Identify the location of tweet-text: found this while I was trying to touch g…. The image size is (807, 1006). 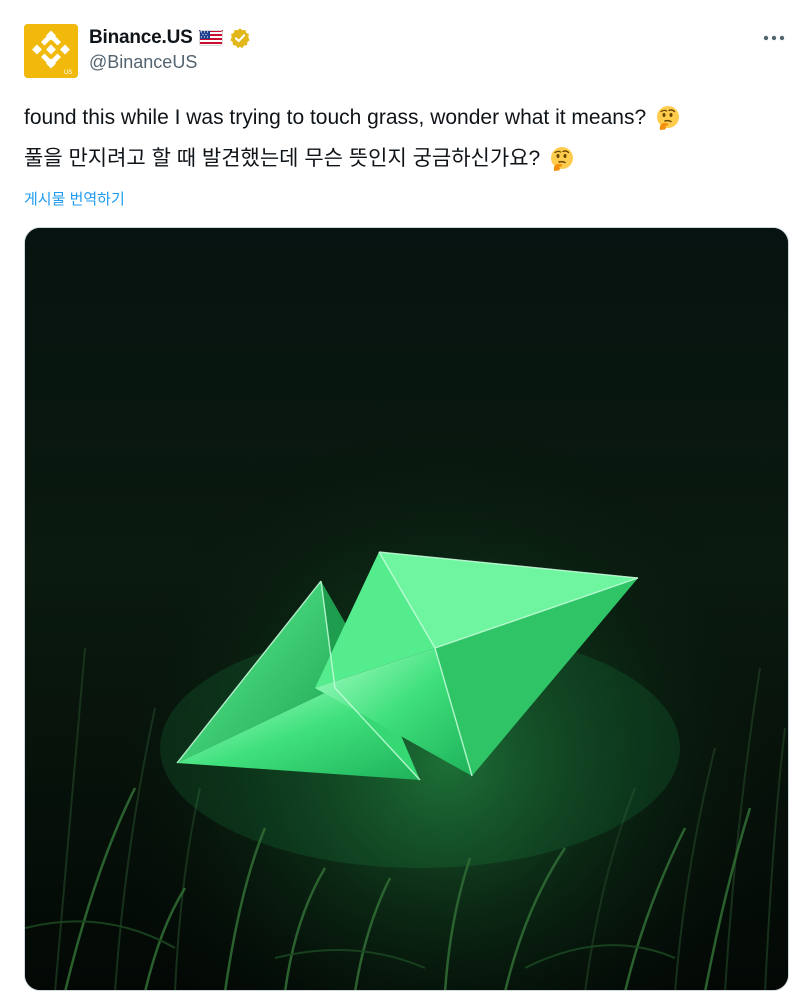
(404, 138).